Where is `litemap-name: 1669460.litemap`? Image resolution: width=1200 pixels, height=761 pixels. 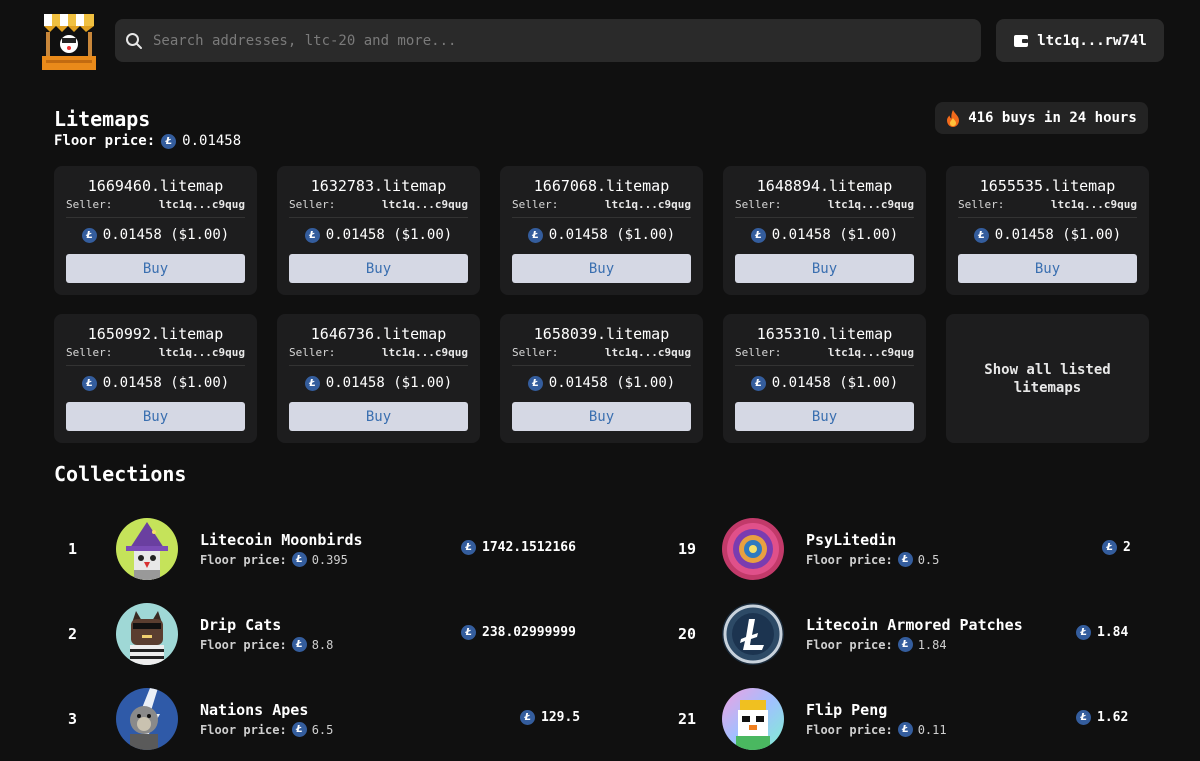 litemap-name: 1669460.litemap is located at coordinates (155, 186).